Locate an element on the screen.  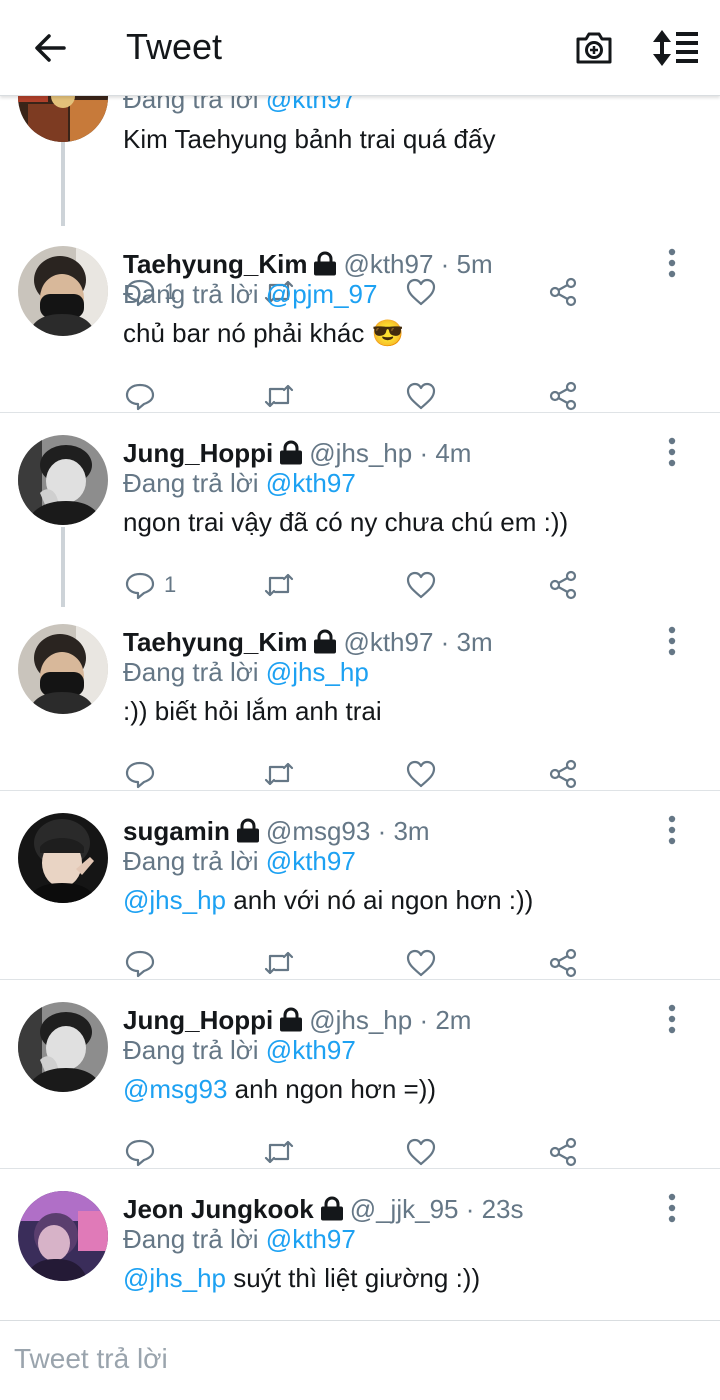
tweet-text: chủ bar nó phải khác 😎 is located at coordinates (263, 333).